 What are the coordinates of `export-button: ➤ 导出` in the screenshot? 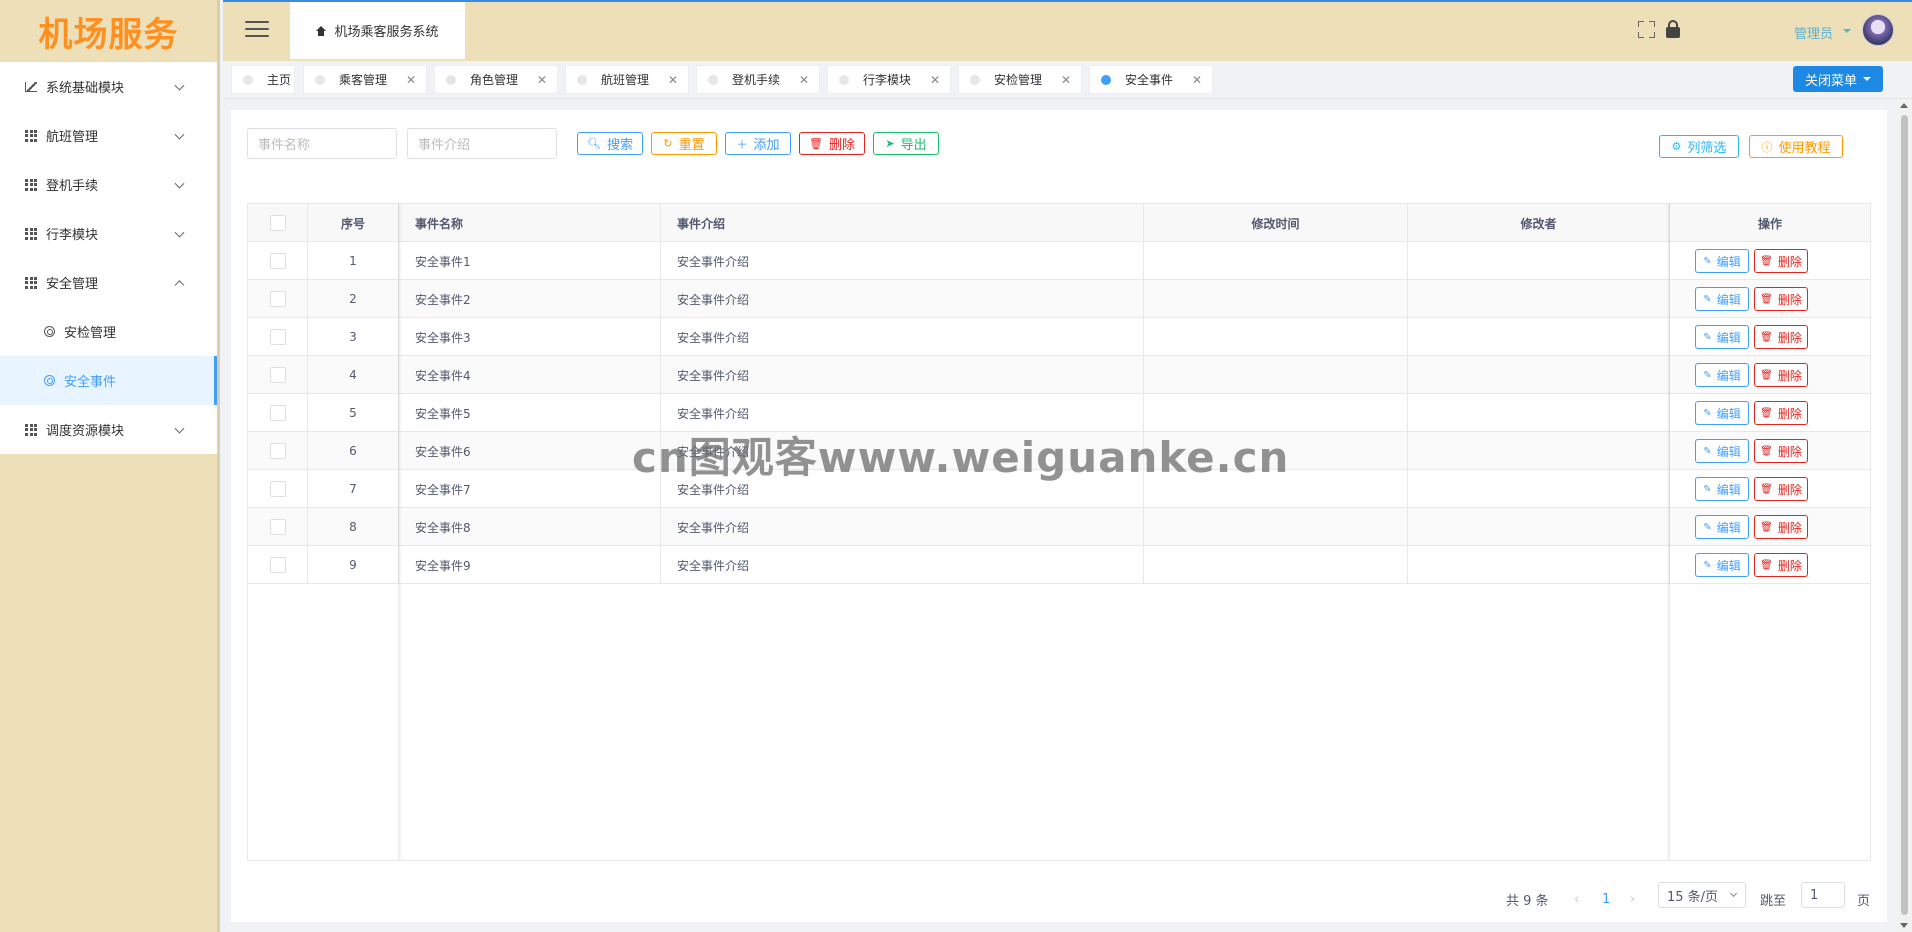 It's located at (906, 143).